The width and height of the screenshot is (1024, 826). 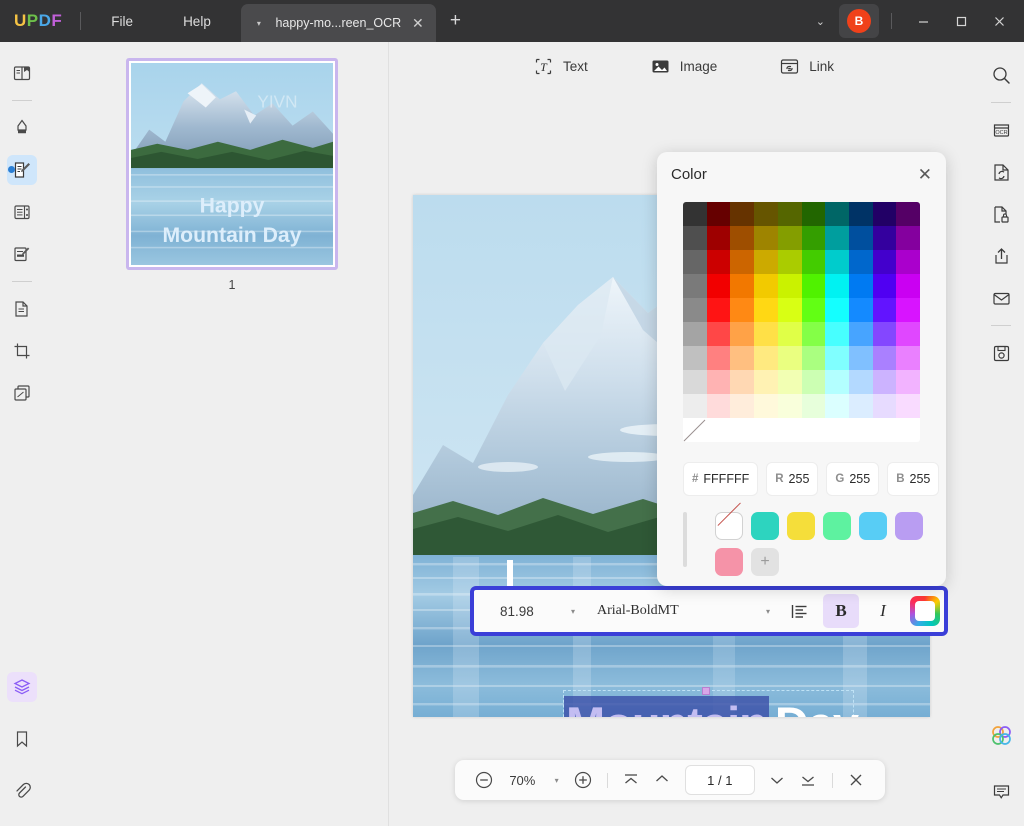 What do you see at coordinates (22, 73) in the screenshot?
I see `sidebar-item-reader` at bounding box center [22, 73].